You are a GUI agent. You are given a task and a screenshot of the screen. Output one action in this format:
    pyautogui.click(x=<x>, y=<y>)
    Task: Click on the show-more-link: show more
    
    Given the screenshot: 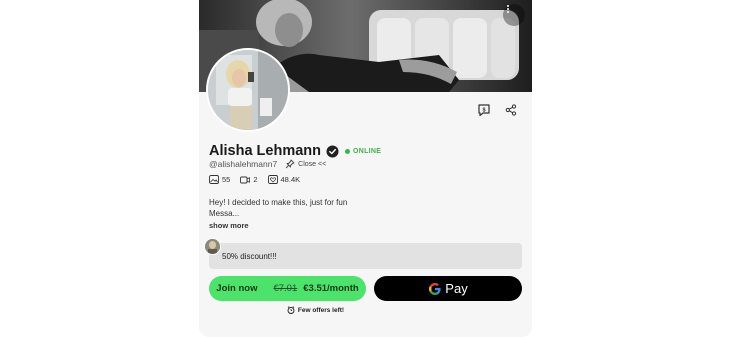 What is the action you would take?
    pyautogui.click(x=229, y=225)
    